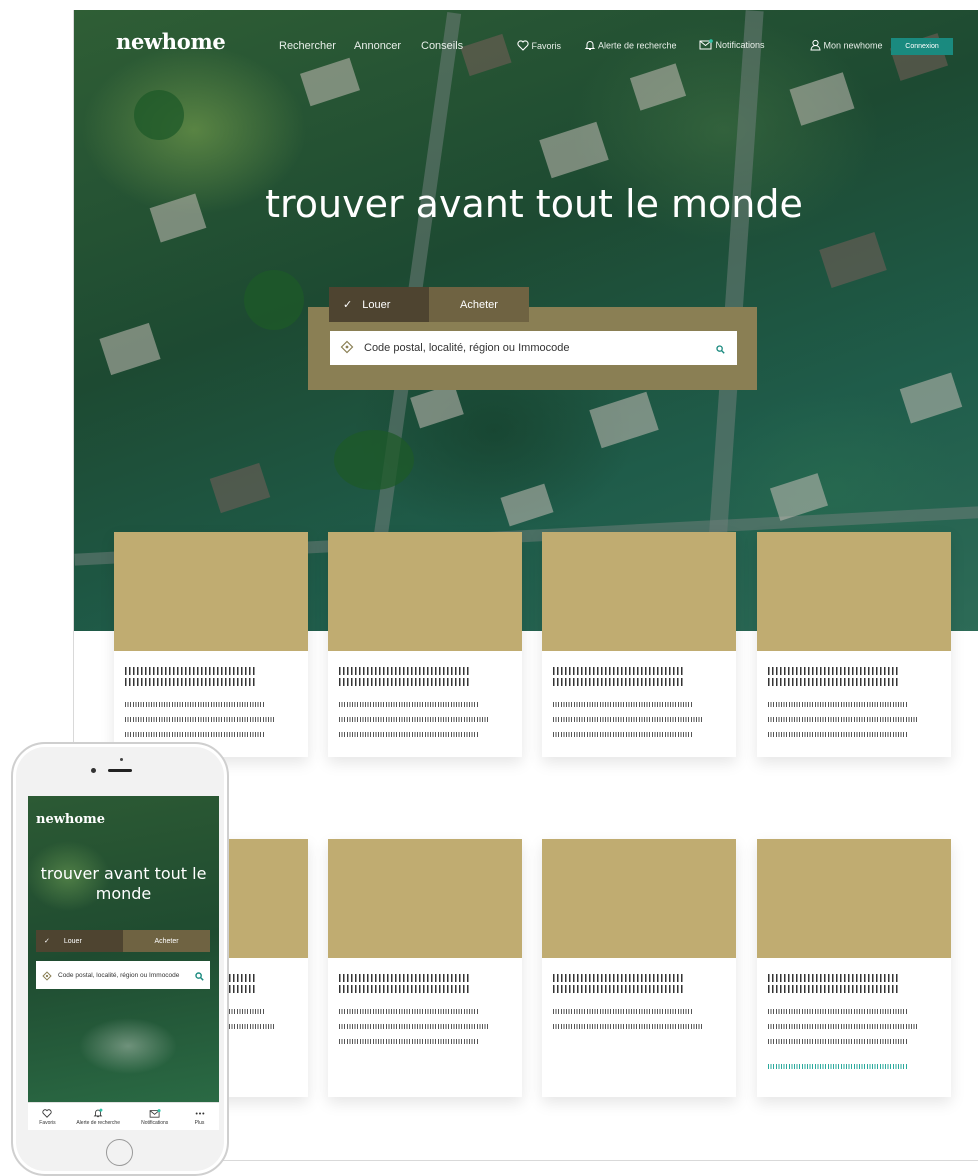 The height and width of the screenshot is (1176, 978). Describe the element at coordinates (166, 941) in the screenshot. I see `mobile-tab-acheter: Acheter` at that location.